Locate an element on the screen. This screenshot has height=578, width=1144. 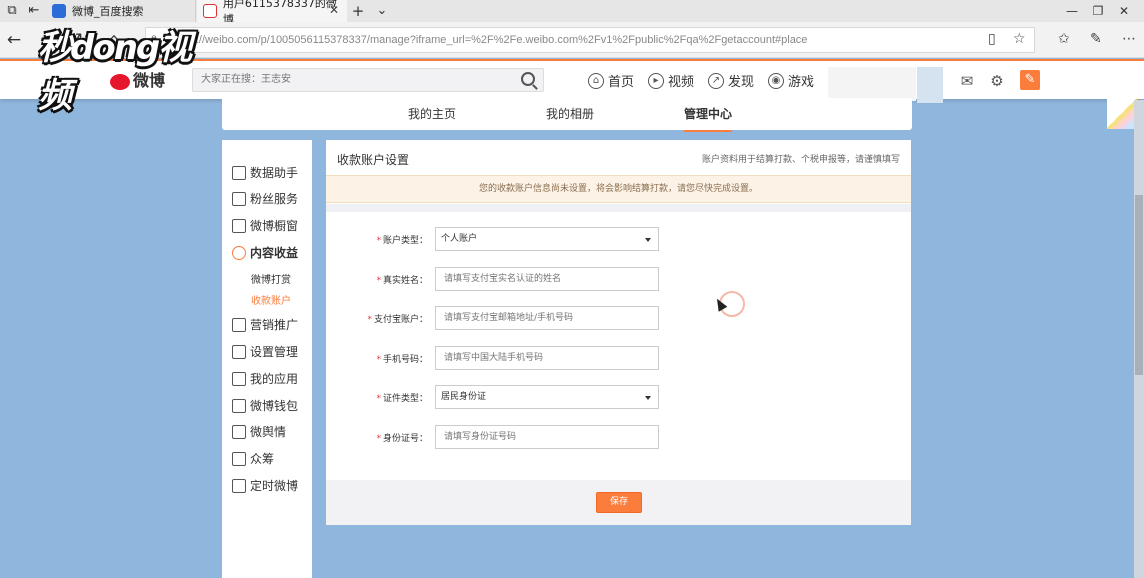
more-menu-icon: ⋯ is located at coordinates (1129, 39).